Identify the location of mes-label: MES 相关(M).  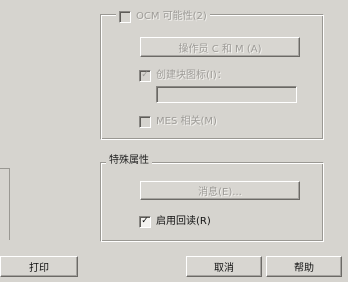
(186, 121).